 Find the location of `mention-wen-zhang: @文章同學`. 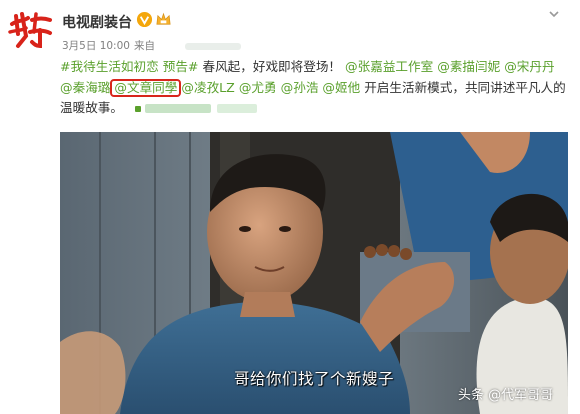

mention-wen-zhang: @文章同學 is located at coordinates (146, 87).